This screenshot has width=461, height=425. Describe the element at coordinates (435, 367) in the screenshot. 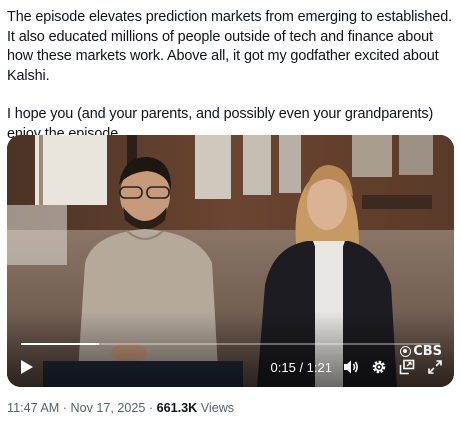

I see `fullscreen-icon` at that location.